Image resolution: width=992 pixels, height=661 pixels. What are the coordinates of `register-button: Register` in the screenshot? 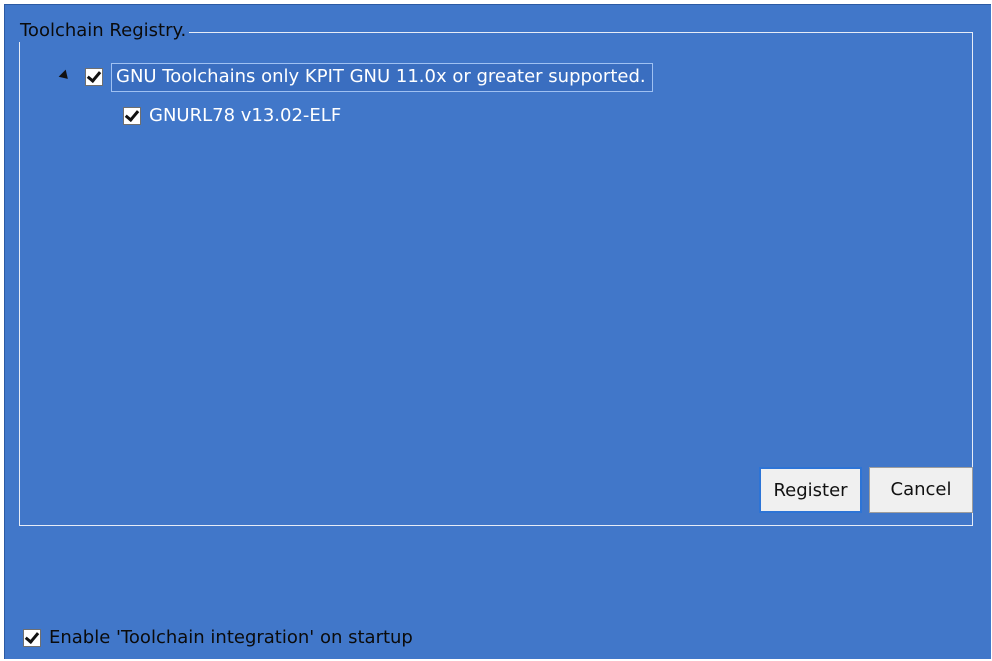 It's located at (810, 490).